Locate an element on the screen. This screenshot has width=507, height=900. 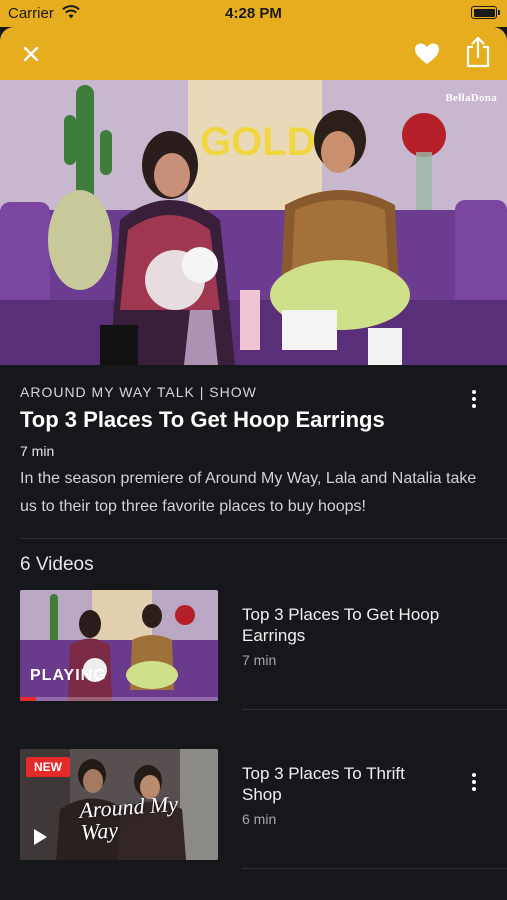
progress-fill is located at coordinates (28, 699).